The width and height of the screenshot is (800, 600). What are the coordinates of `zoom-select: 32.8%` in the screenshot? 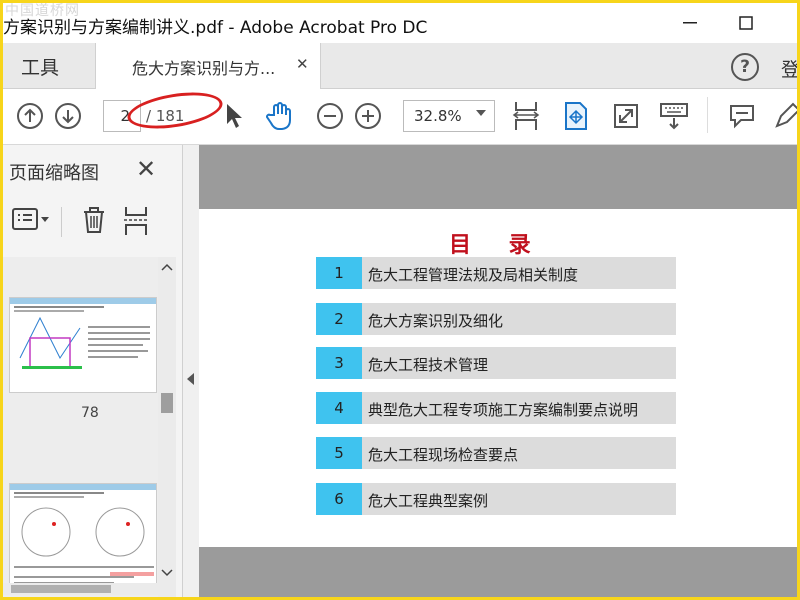 It's located at (449, 116).